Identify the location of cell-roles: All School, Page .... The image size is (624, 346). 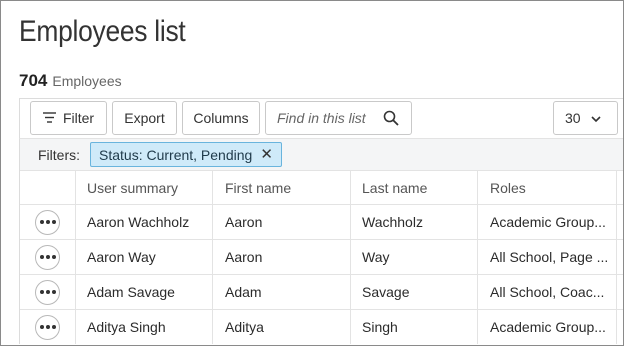
(549, 257).